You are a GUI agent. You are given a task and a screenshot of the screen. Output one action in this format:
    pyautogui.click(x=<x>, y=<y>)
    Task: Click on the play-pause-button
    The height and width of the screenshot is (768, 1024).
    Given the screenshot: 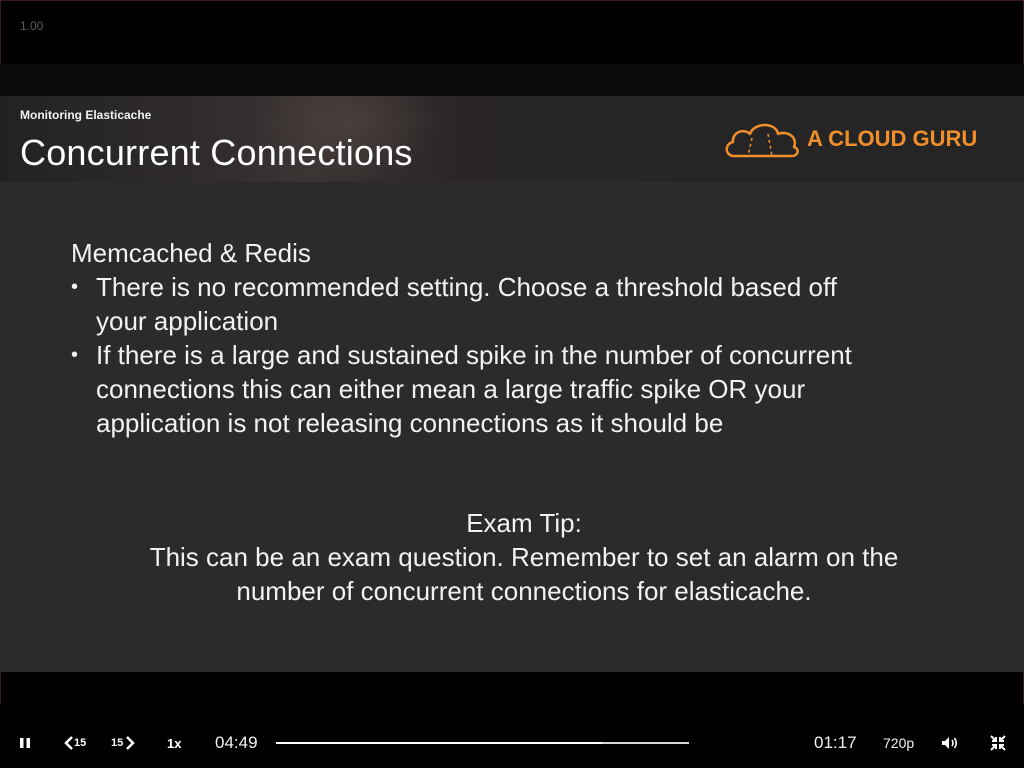 What is the action you would take?
    pyautogui.click(x=25, y=748)
    